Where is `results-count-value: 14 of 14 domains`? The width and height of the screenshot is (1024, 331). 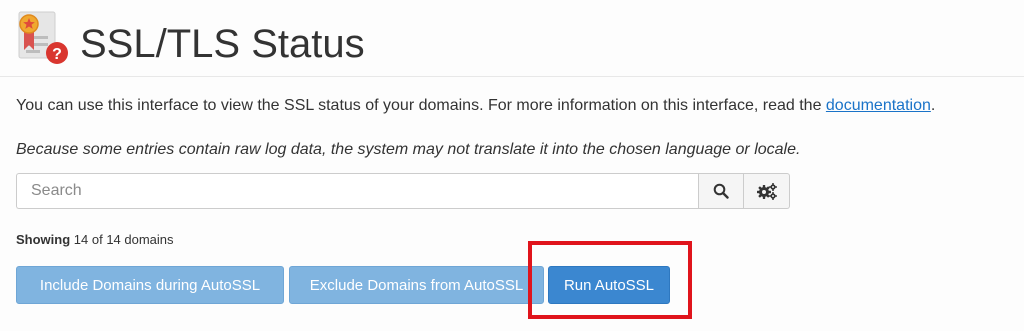 results-count-value: 14 of 14 domains is located at coordinates (123, 239).